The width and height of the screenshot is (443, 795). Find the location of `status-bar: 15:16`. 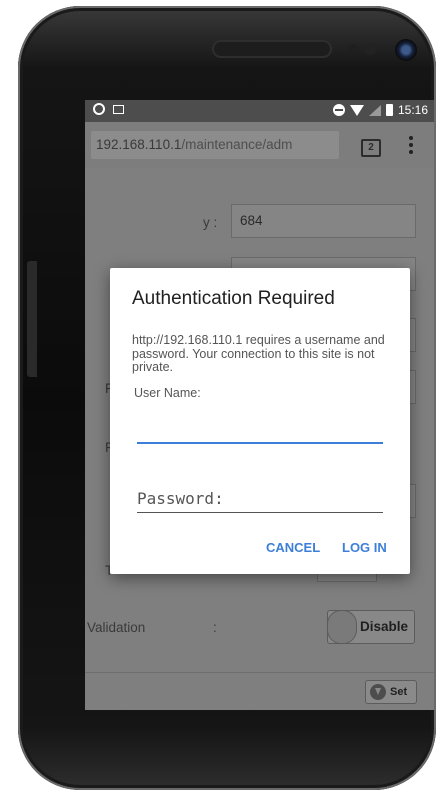

status-bar: 15:16 is located at coordinates (259, 111).